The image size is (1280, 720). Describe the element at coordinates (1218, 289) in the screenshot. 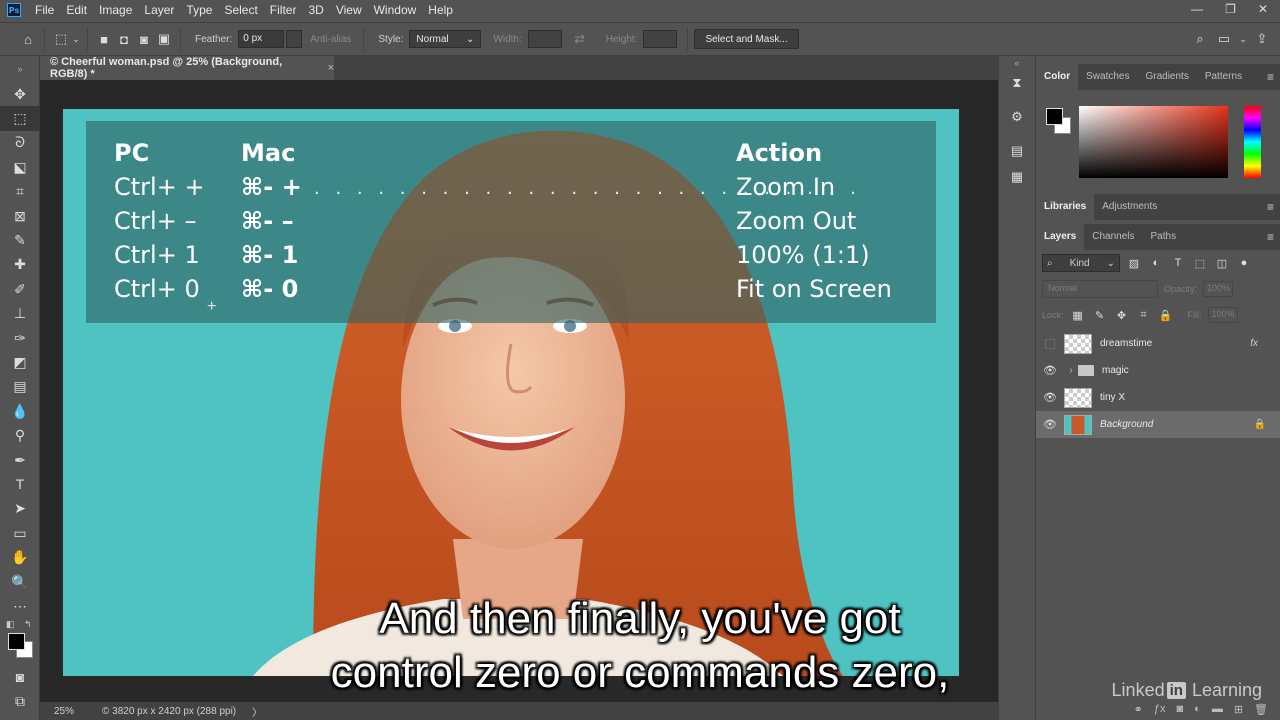

I see `opacity-input: 100%` at that location.